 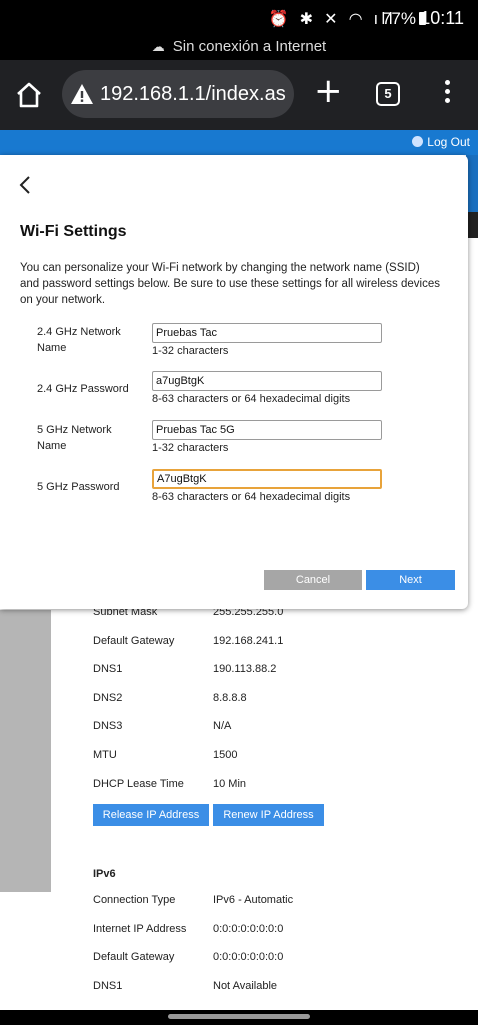 I want to click on password-24-input, so click(x=267, y=381).